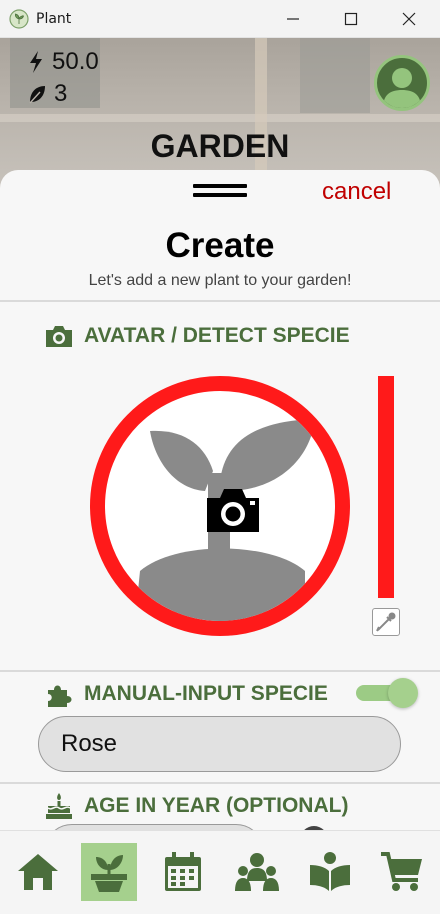 This screenshot has height=914, width=440. I want to click on home-icon, so click(38, 872).